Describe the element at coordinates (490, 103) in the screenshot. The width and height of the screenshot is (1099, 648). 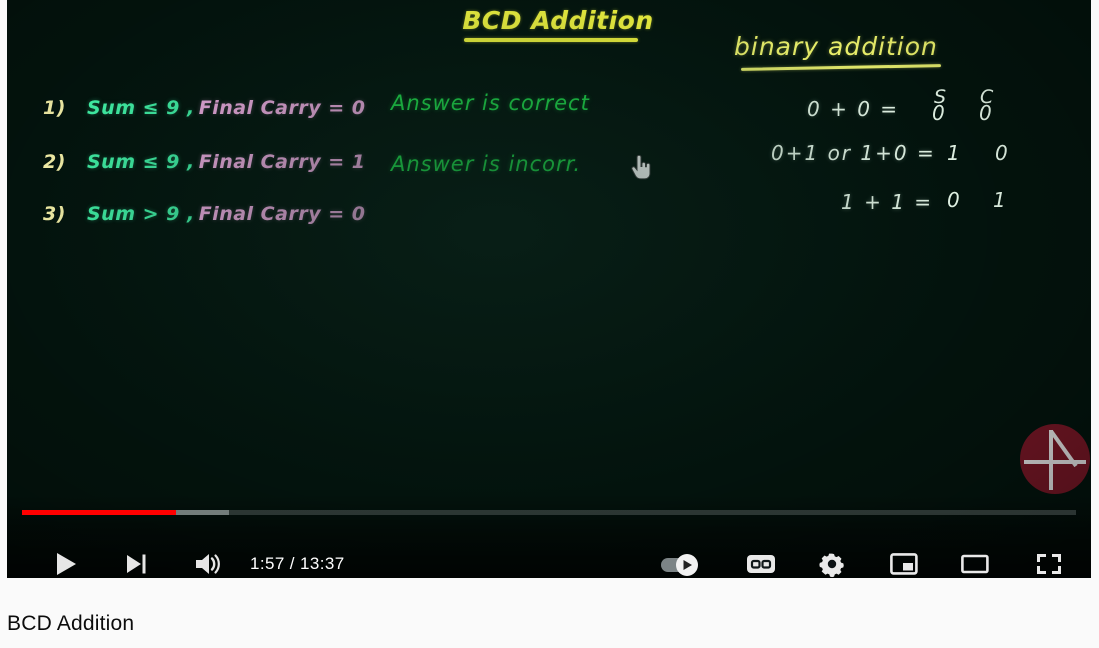
I see `verdict-text: Answer is correct` at that location.